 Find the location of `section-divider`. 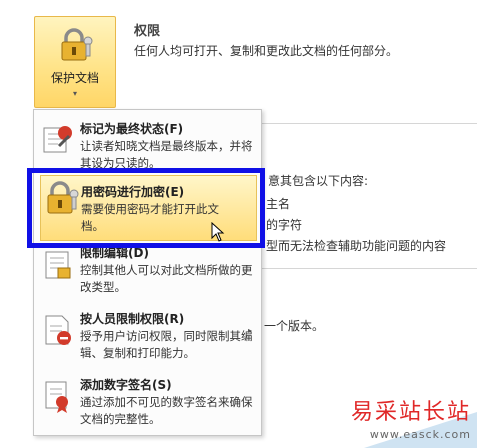

section-divider is located at coordinates (369, 268).